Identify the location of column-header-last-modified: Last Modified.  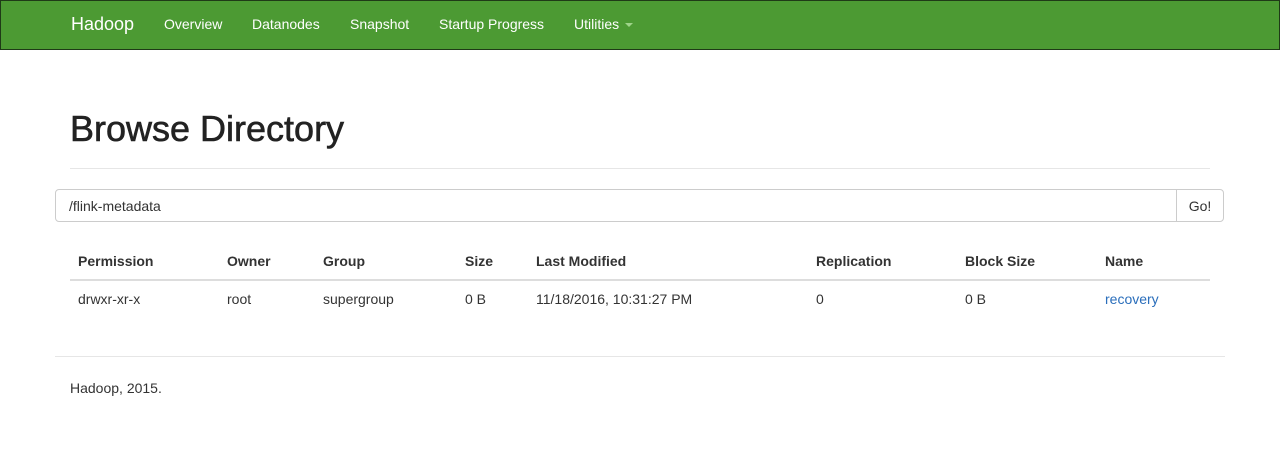
(581, 261).